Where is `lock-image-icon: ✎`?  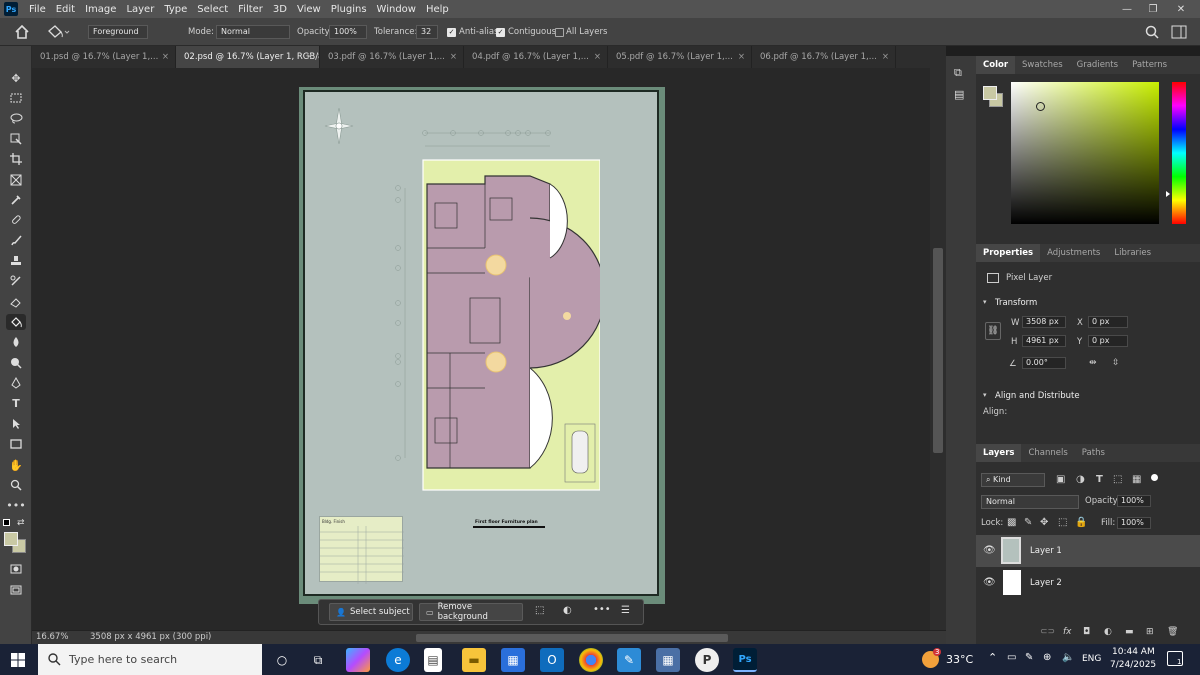
lock-image-icon: ✎ is located at coordinates (1028, 522).